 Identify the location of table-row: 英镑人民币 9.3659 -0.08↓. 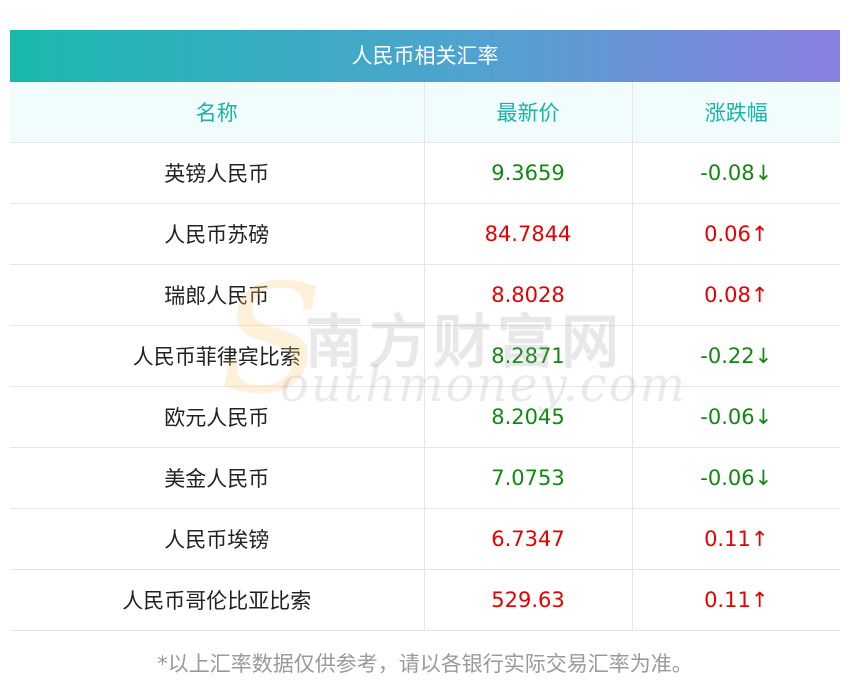
(425, 173).